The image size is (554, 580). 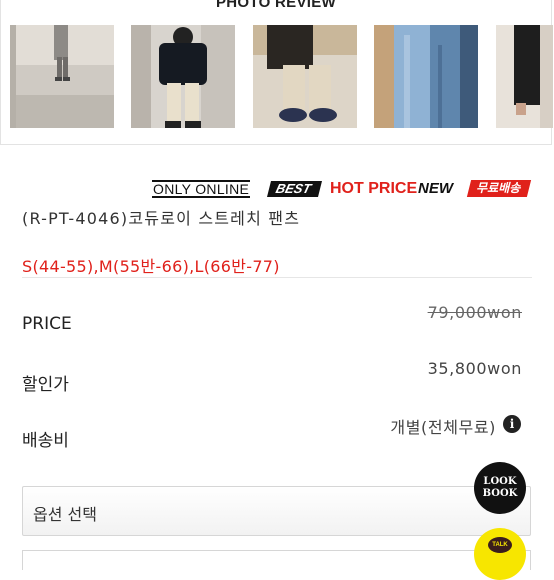 What do you see at coordinates (374, 188) in the screenshot?
I see `hot-price-badge: HOT PRICE` at bounding box center [374, 188].